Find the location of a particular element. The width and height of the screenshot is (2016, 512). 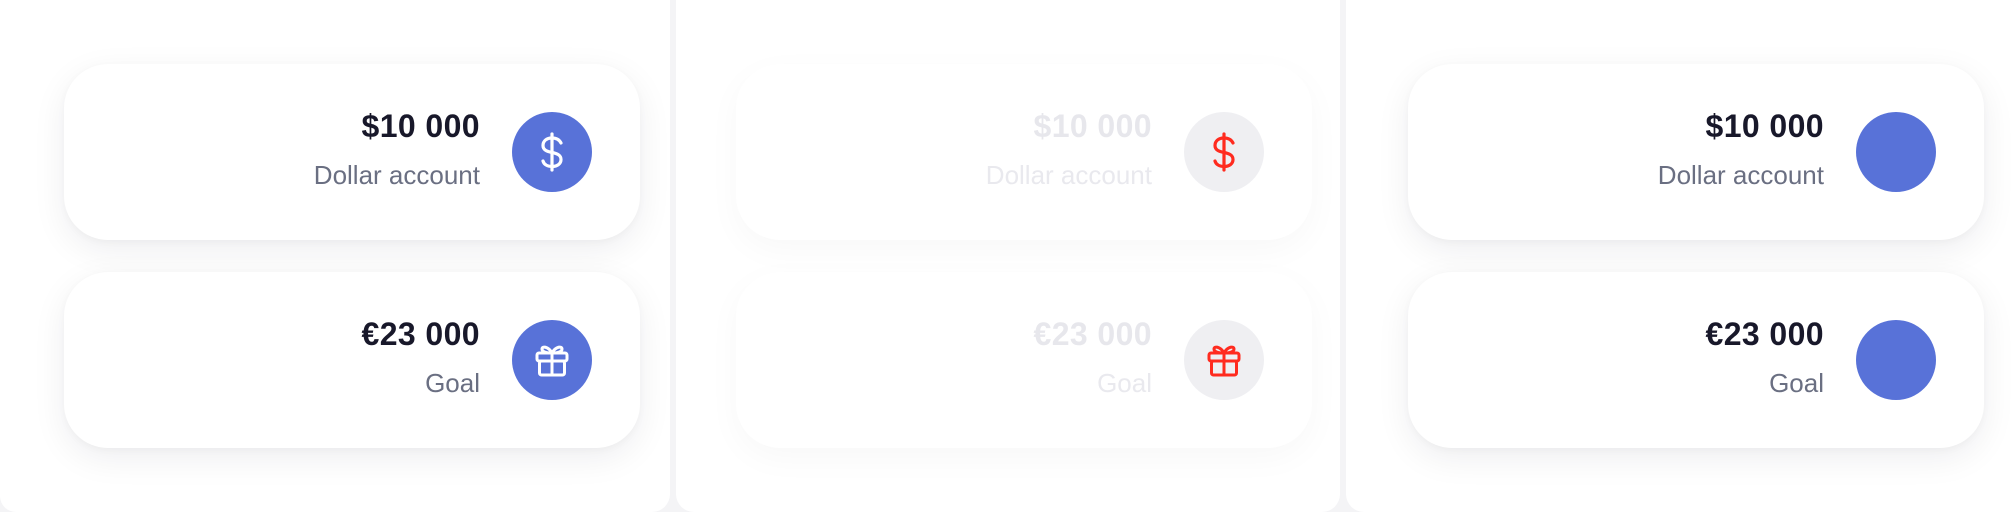

account-card-dollar-plain: $10 000 Dollar account is located at coordinates (1696, 152).